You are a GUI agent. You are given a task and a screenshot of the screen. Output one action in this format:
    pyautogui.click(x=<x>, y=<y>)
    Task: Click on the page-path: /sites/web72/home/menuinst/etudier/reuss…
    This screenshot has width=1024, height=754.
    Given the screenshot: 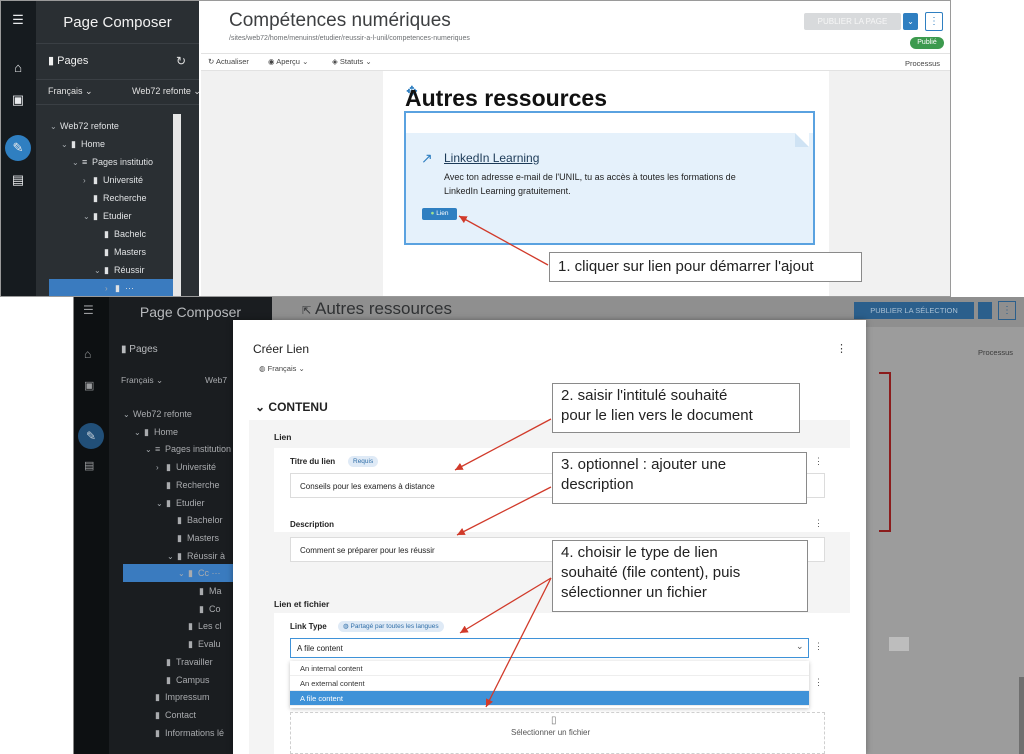 What is the action you would take?
    pyautogui.click(x=349, y=38)
    